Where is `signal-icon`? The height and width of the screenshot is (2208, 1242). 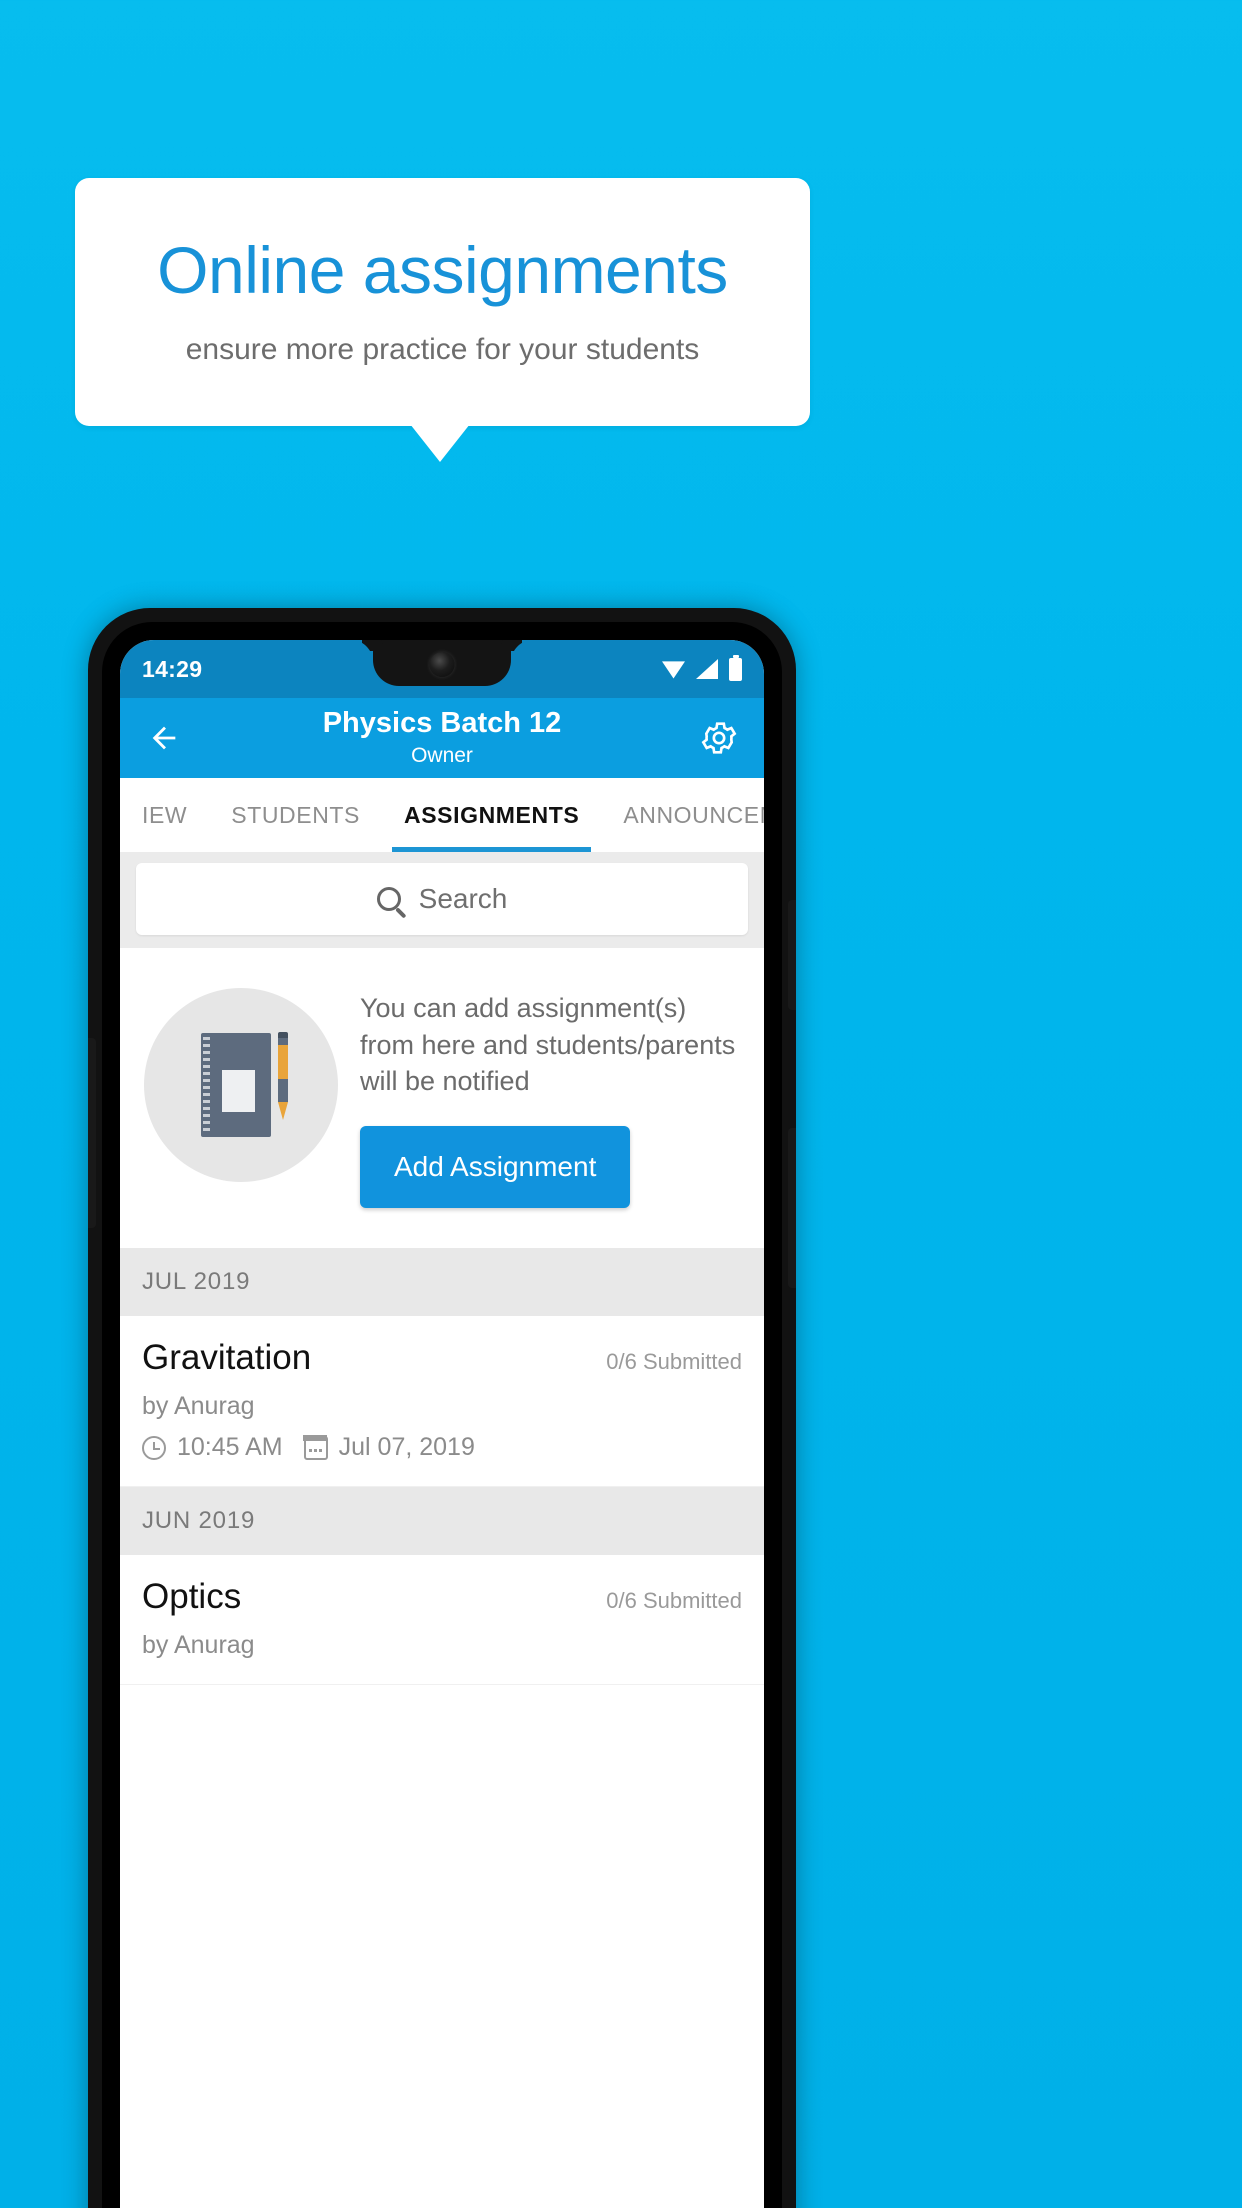
signal-icon is located at coordinates (707, 669).